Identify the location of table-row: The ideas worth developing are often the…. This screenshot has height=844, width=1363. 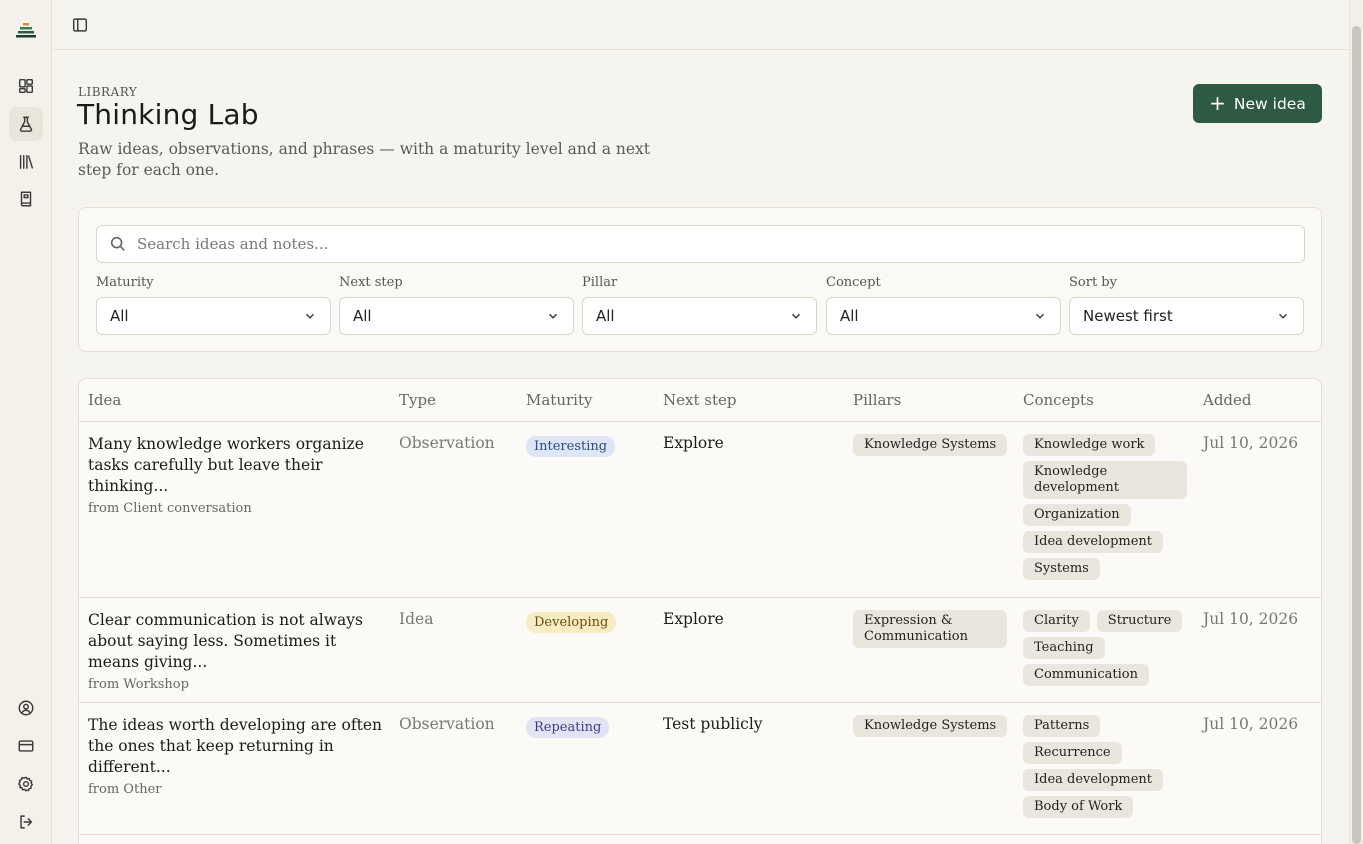
(700, 769).